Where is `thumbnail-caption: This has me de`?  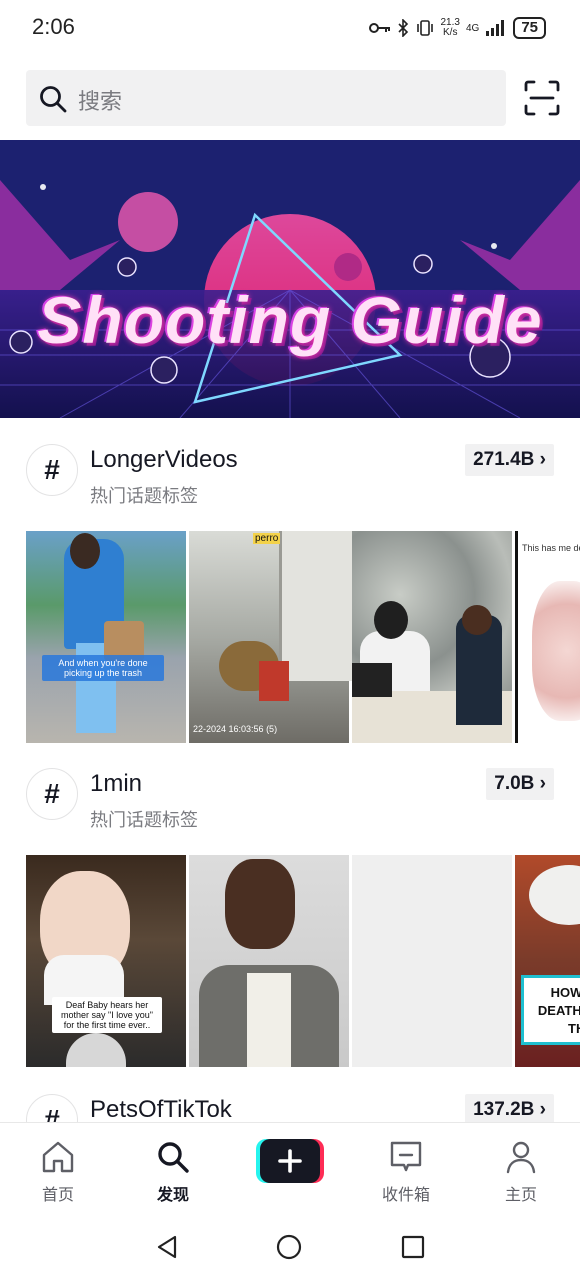 thumbnail-caption: This has me de is located at coordinates (551, 548).